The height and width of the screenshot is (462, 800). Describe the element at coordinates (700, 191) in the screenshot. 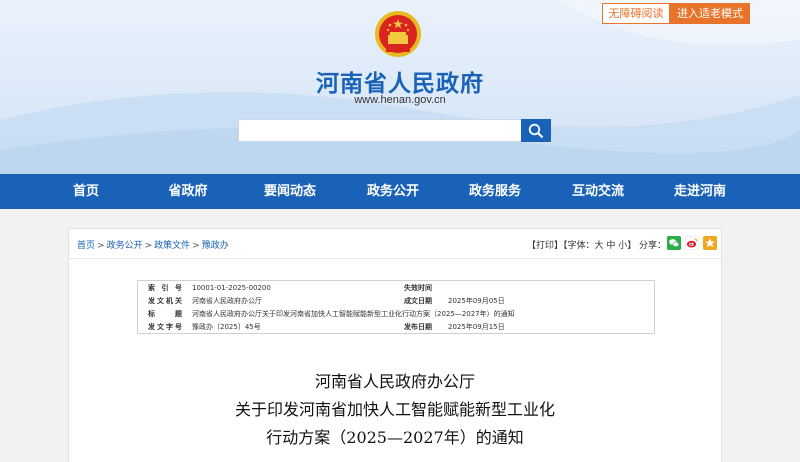

I see `nav-item-about-henan: 走进河南` at that location.